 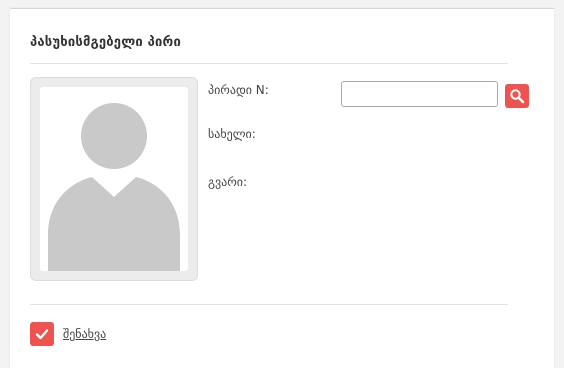 I want to click on save-link: შენახვა, so click(x=84, y=334).